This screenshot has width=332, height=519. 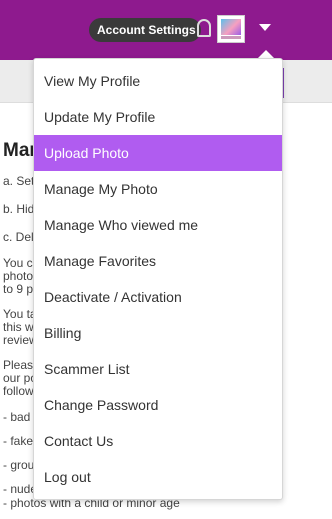 What do you see at coordinates (158, 153) in the screenshot?
I see `menu-item-upload-photo: Upload Photo` at bounding box center [158, 153].